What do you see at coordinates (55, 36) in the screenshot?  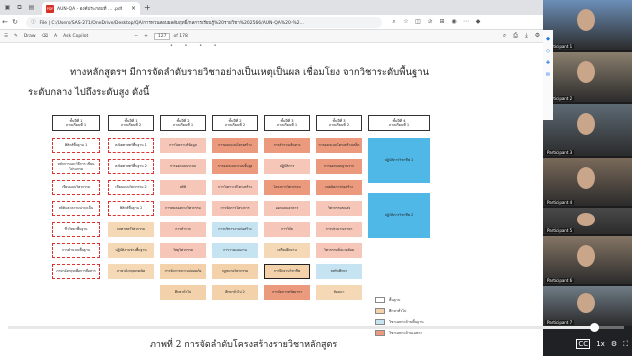 I see `read-aloud-icon: A` at bounding box center [55, 36].